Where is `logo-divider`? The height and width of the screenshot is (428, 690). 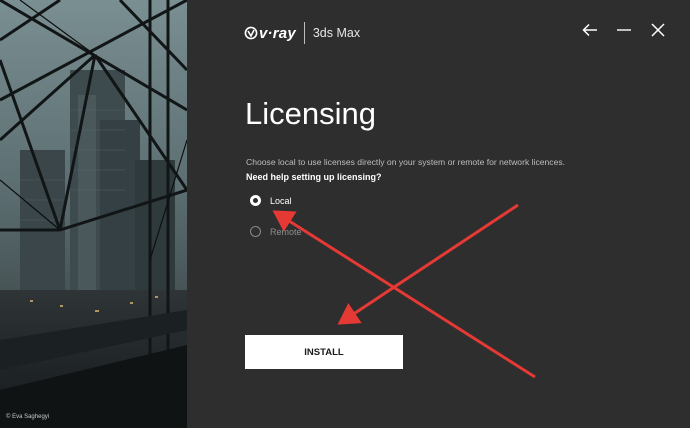
logo-divider is located at coordinates (304, 33).